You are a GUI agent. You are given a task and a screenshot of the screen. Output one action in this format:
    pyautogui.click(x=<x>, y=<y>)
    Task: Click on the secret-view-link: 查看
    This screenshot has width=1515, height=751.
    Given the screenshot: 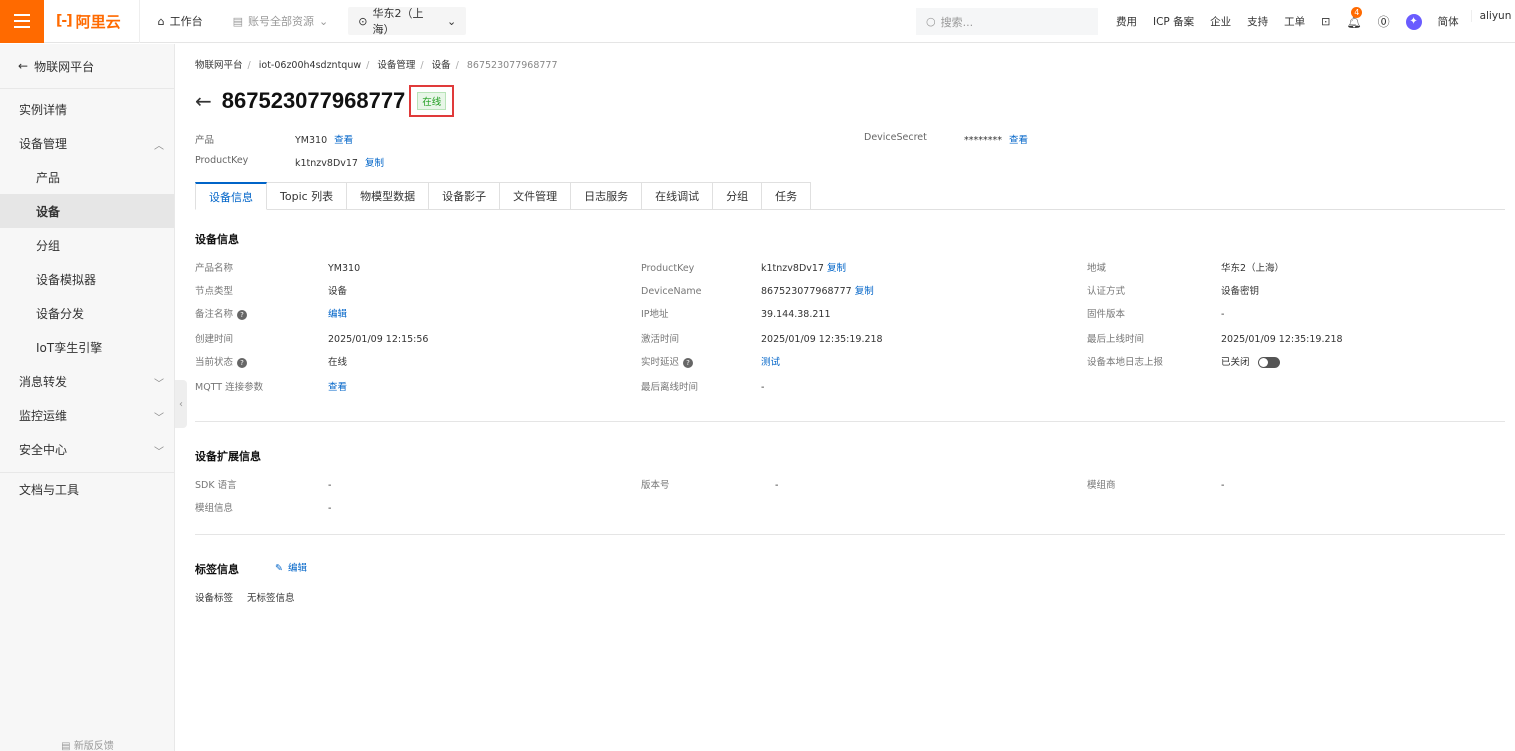 What is the action you would take?
    pyautogui.click(x=1018, y=140)
    